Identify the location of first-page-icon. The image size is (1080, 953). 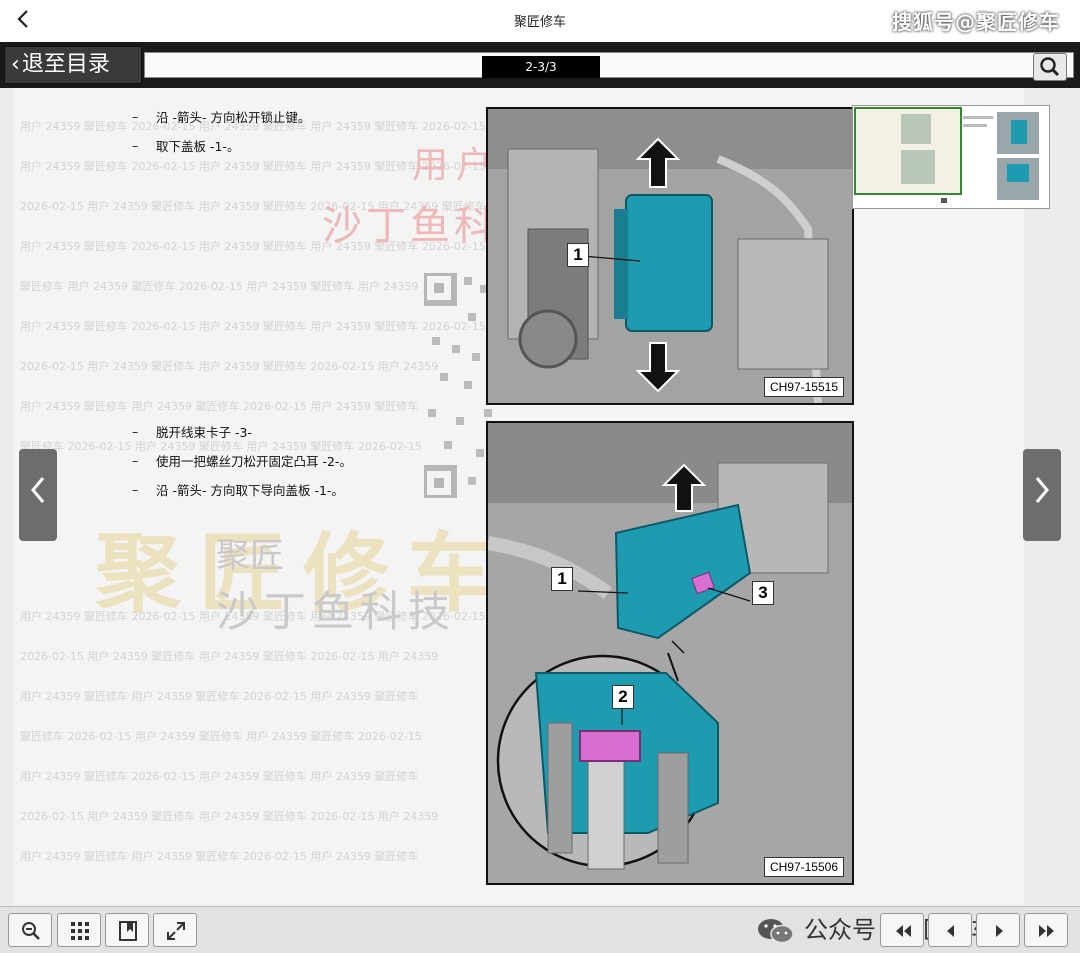
(903, 931).